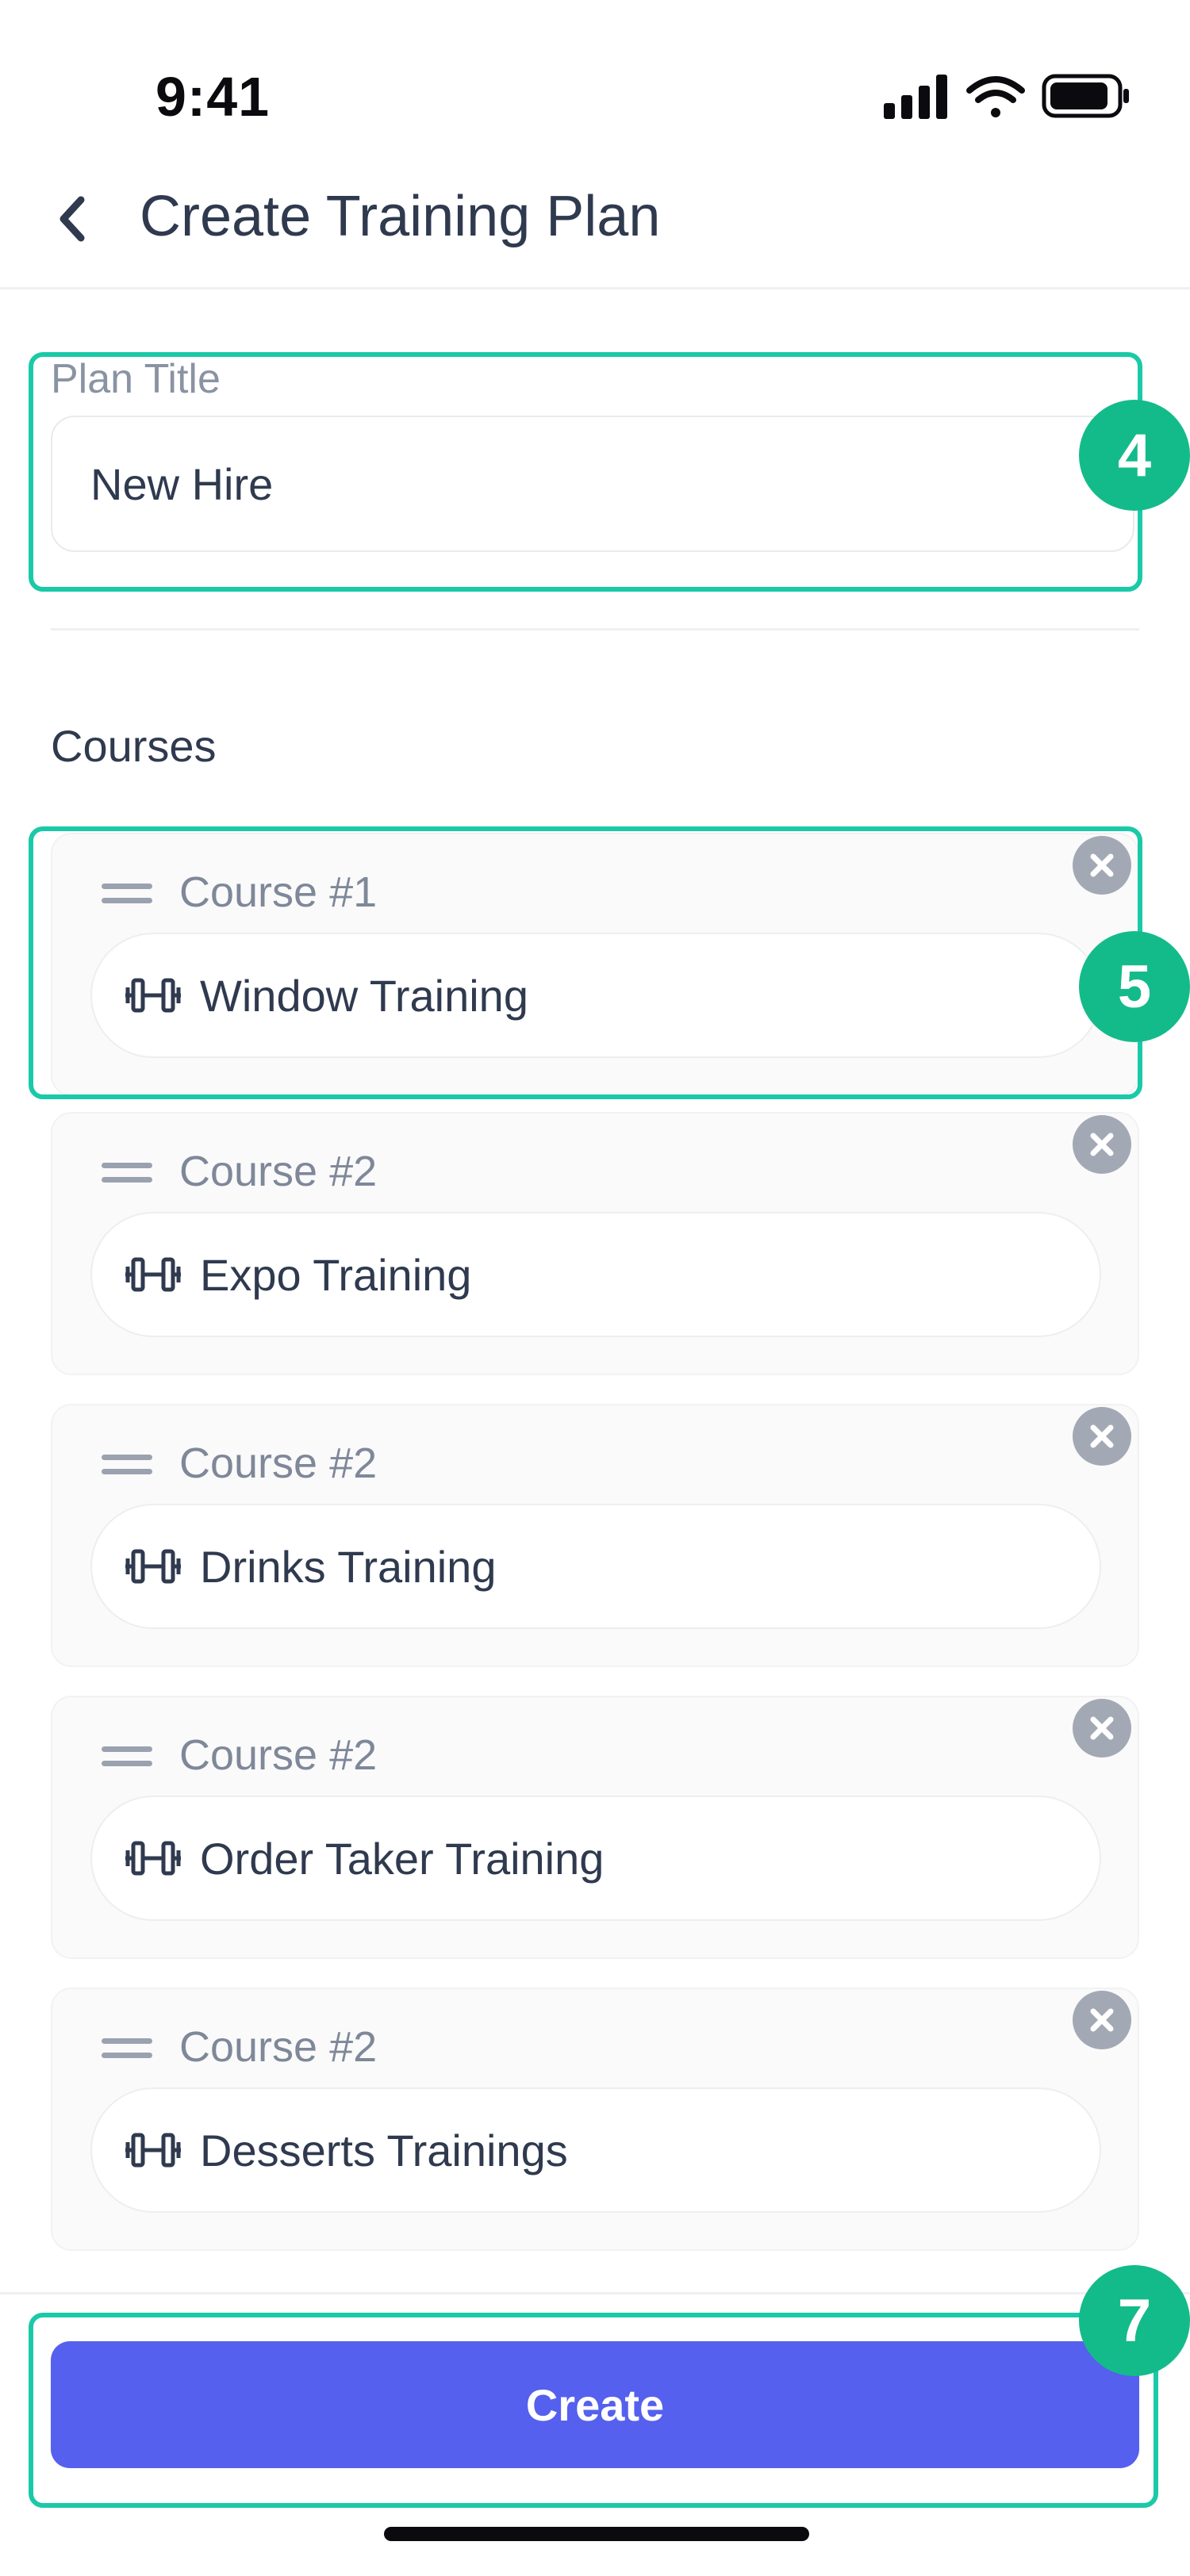 The height and width of the screenshot is (2576, 1190). Describe the element at coordinates (585, 963) in the screenshot. I see `course-highlight` at that location.